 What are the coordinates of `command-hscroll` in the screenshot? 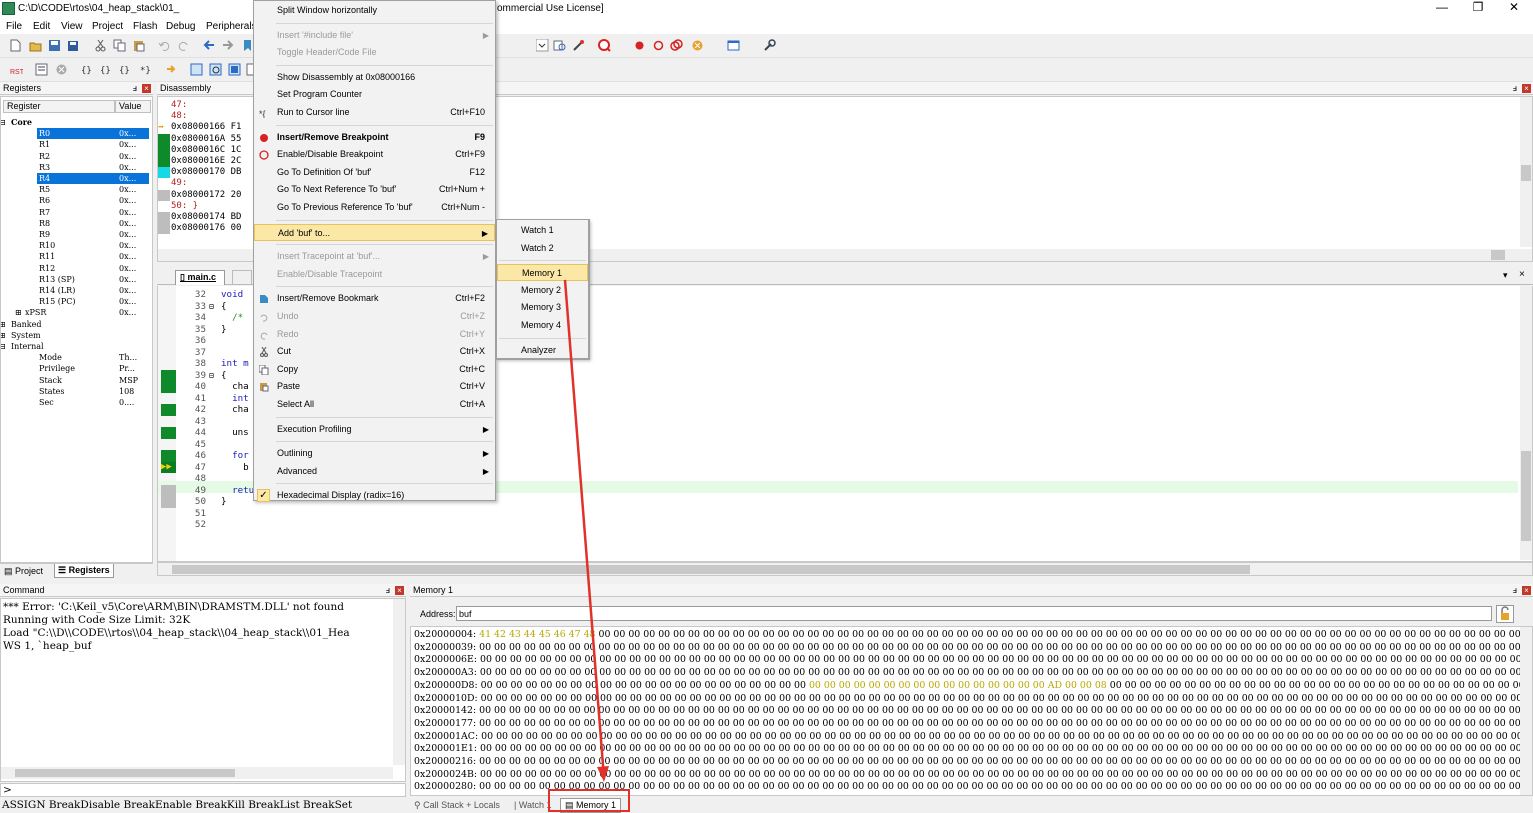 It's located at (197, 773).